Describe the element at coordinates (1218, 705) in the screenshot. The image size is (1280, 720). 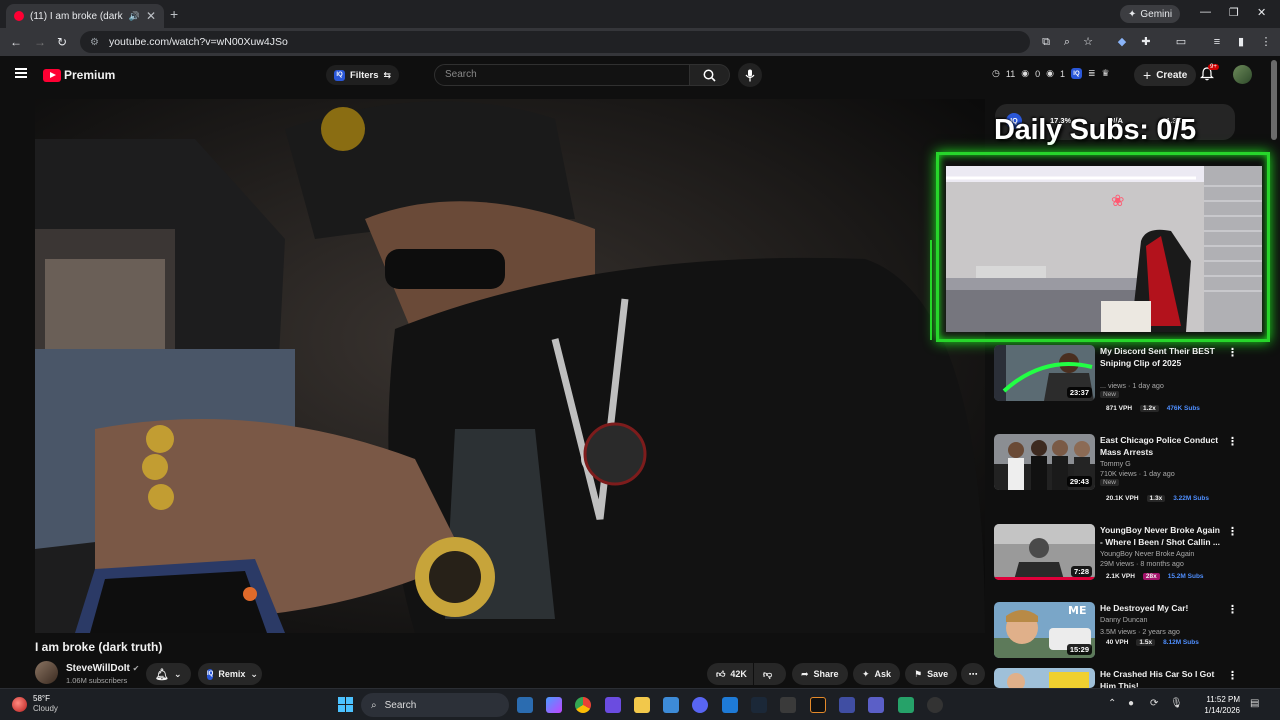
I see `system-clock: 11:52 PM 1/14/2026` at that location.